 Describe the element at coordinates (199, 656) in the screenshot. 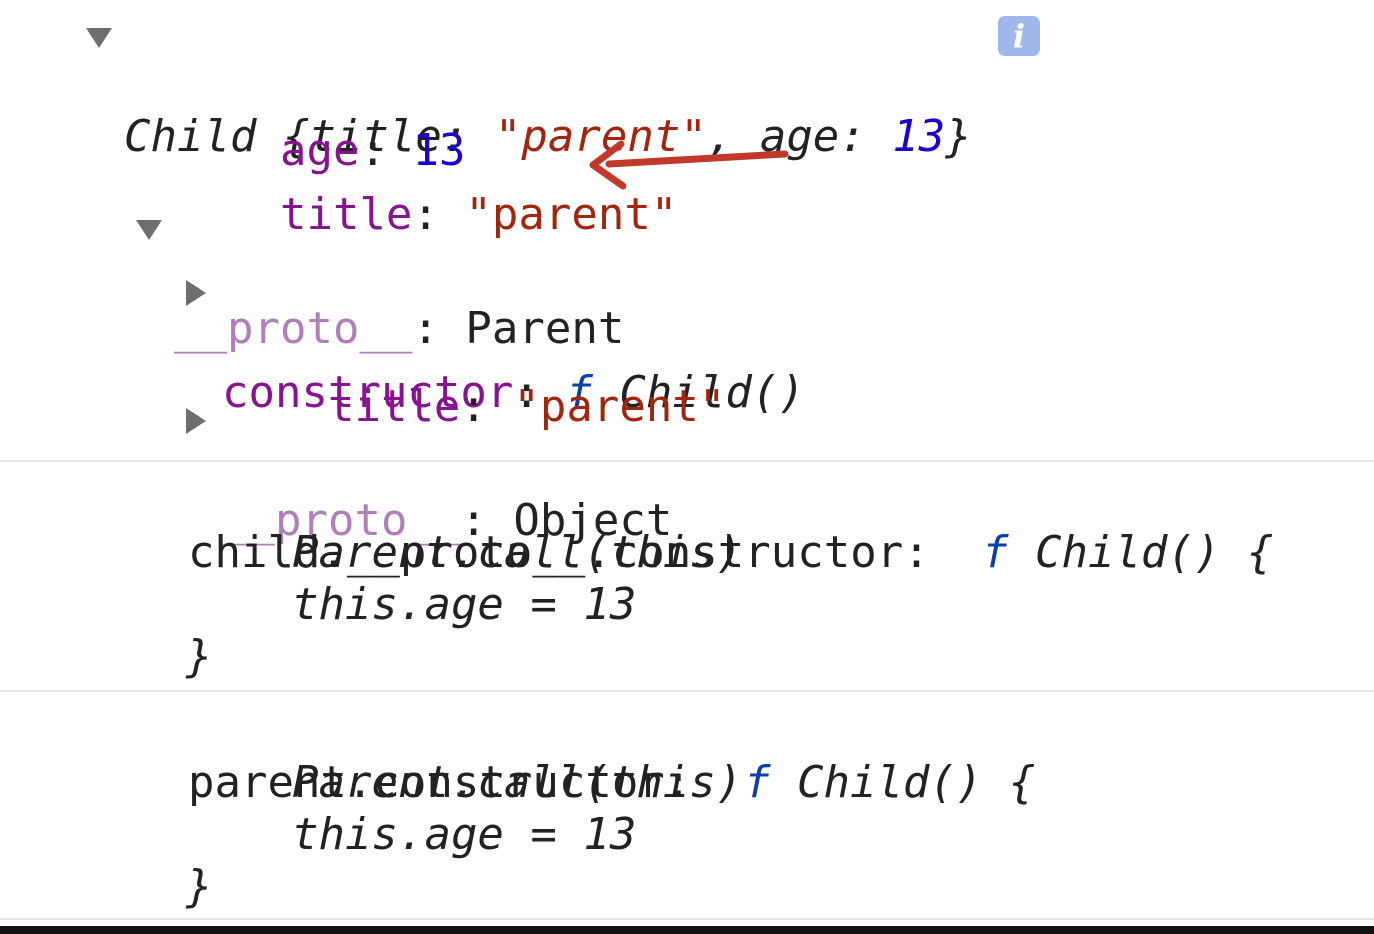

I see `log1-close-brace: }` at that location.